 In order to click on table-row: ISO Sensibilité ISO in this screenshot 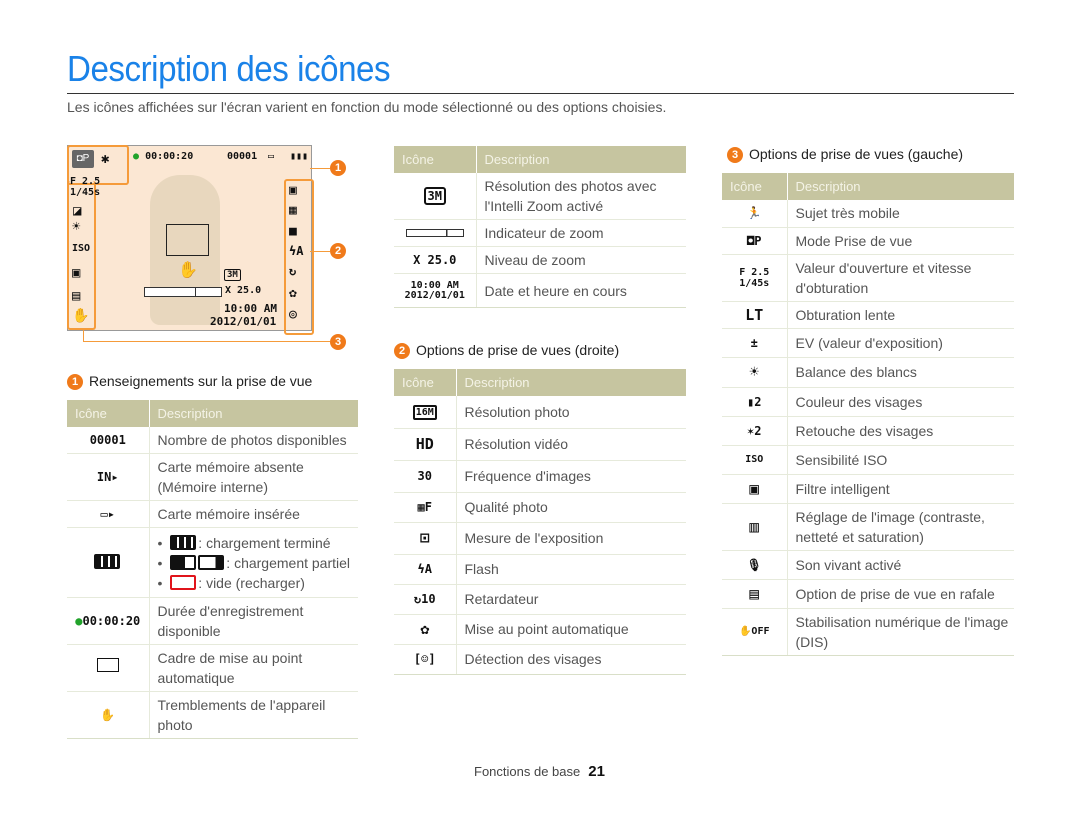, I will do `click(868, 460)`.